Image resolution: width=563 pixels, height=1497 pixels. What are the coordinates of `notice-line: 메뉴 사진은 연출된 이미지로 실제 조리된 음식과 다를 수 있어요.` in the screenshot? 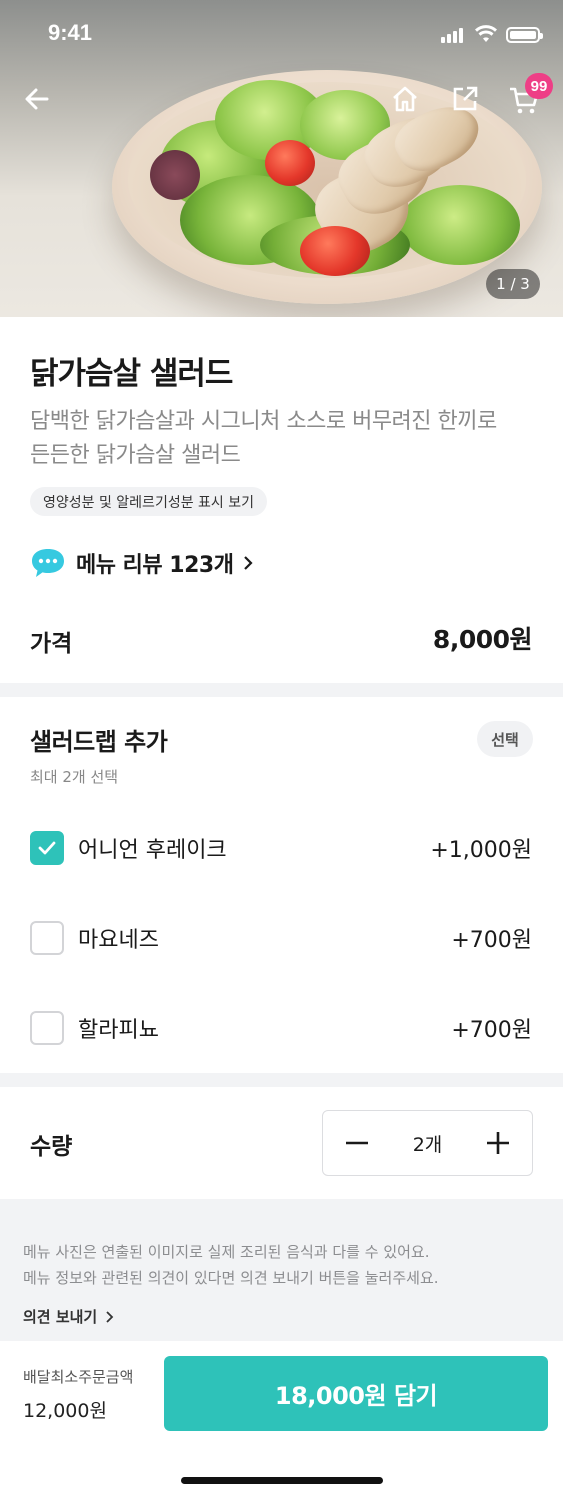 It's located at (226, 1252).